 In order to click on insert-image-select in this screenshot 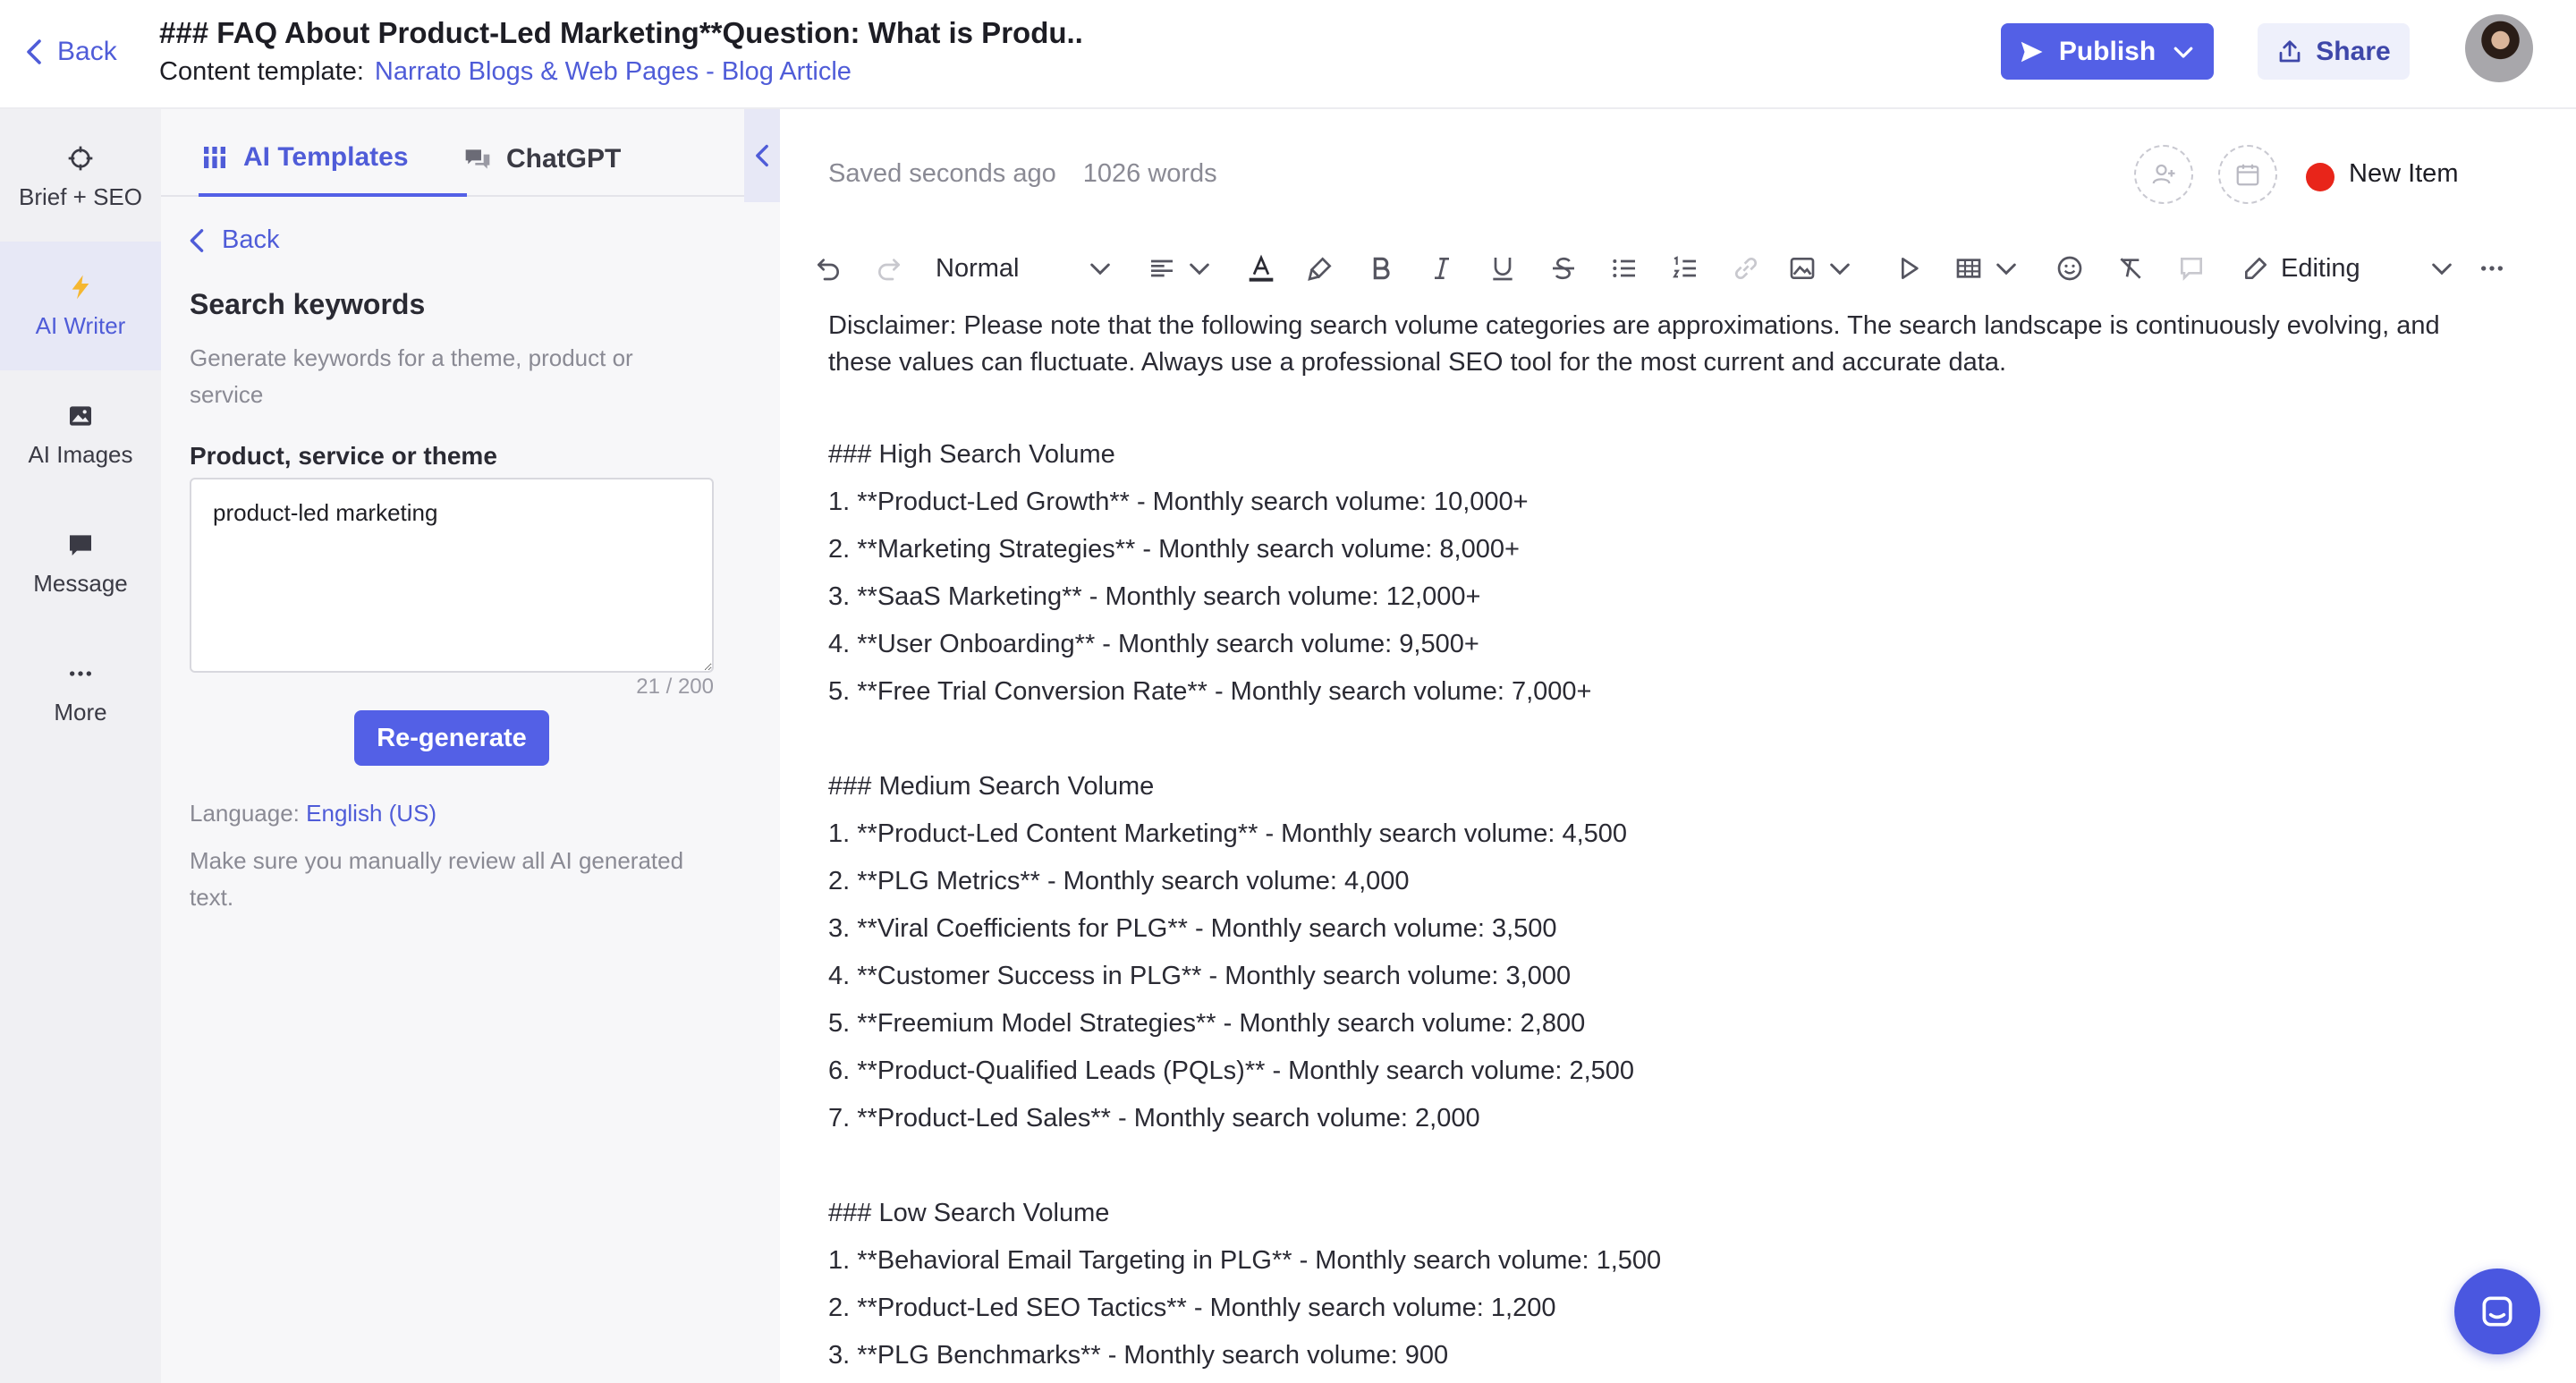, I will do `click(1821, 269)`.